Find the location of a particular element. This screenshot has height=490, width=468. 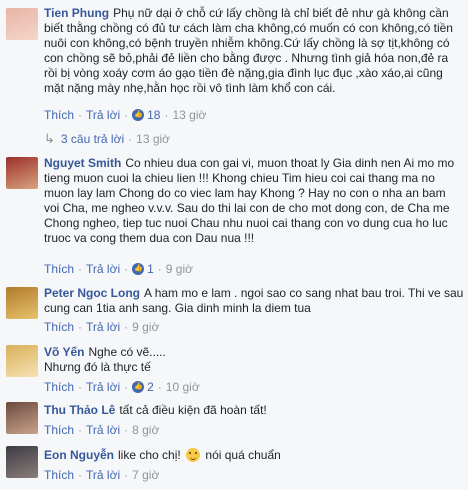

comment-author: Tien Phung is located at coordinates (76, 13).